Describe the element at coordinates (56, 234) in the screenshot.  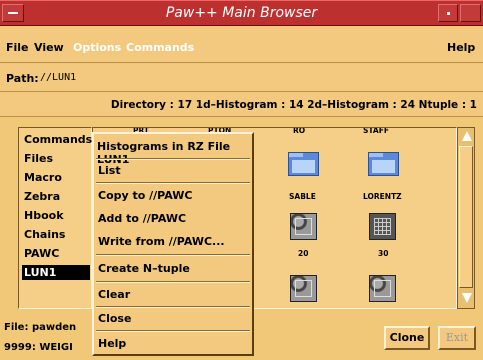
I see `list-item-chains: Chains` at that location.